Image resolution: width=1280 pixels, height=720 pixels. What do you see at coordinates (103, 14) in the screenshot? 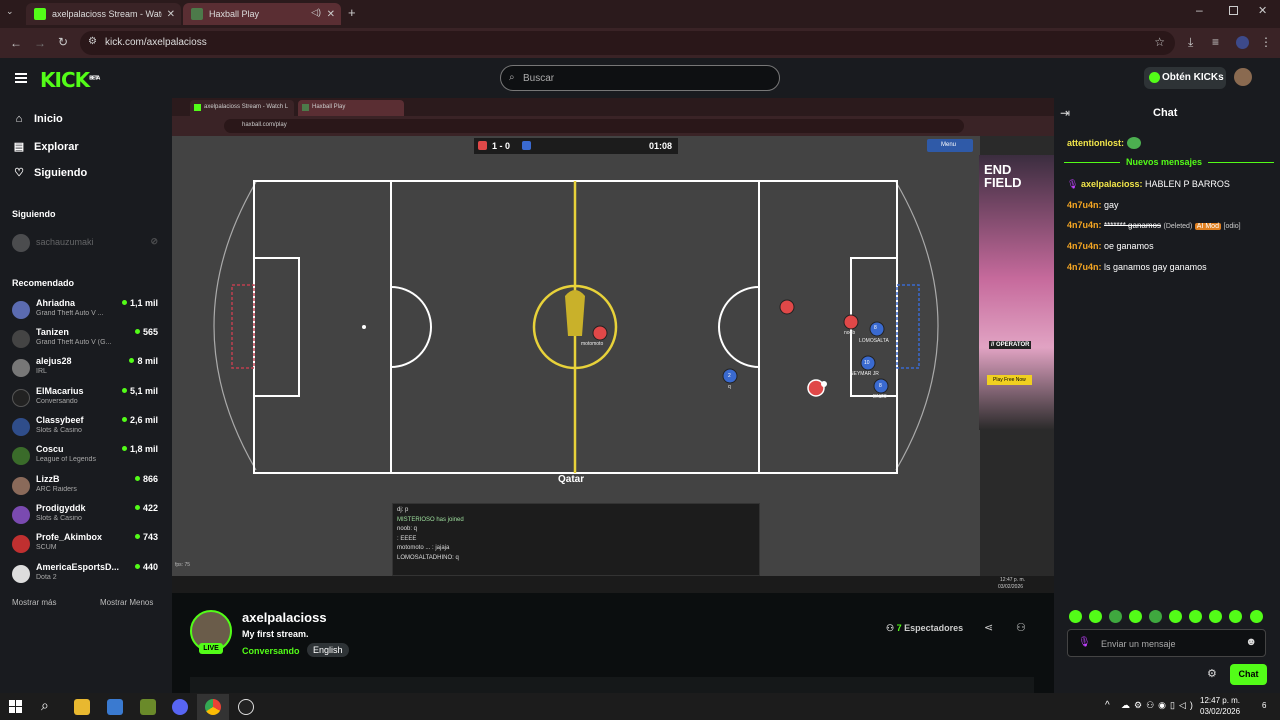
I see `browser-tab-kick: axelpalacioss Stream - Watch L ✕` at bounding box center [103, 14].